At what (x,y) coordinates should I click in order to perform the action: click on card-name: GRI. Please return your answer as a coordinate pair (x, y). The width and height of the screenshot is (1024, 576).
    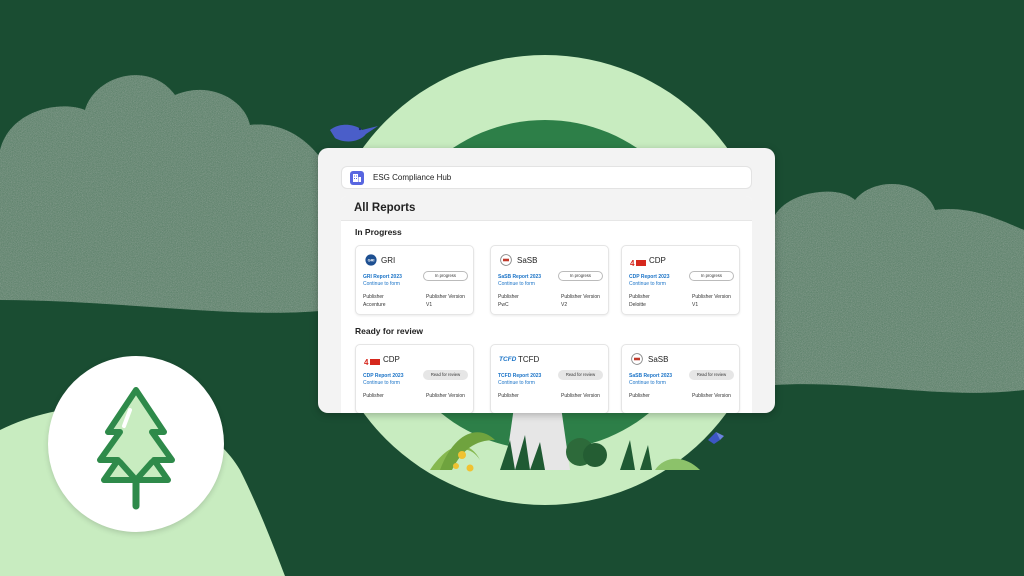
    Looking at the image, I should click on (388, 260).